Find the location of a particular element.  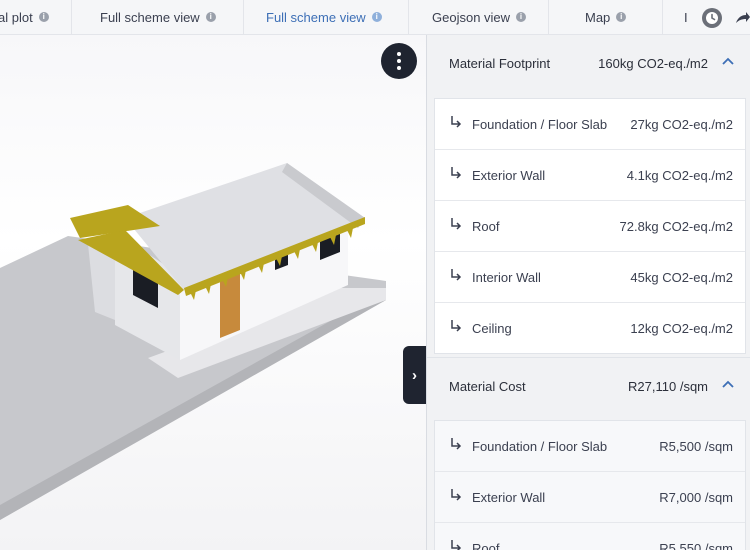

tab-full-scheme-view-active: Full scheme view i is located at coordinates (324, 17).